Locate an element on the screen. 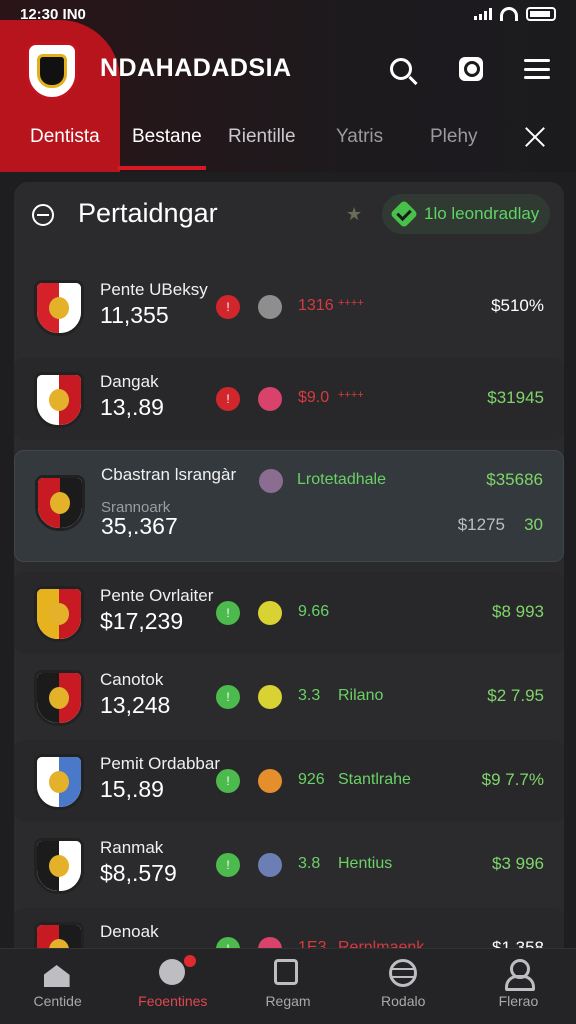 This screenshot has width=576, height=1024. odds-value: $9 7.7% is located at coordinates (513, 780).